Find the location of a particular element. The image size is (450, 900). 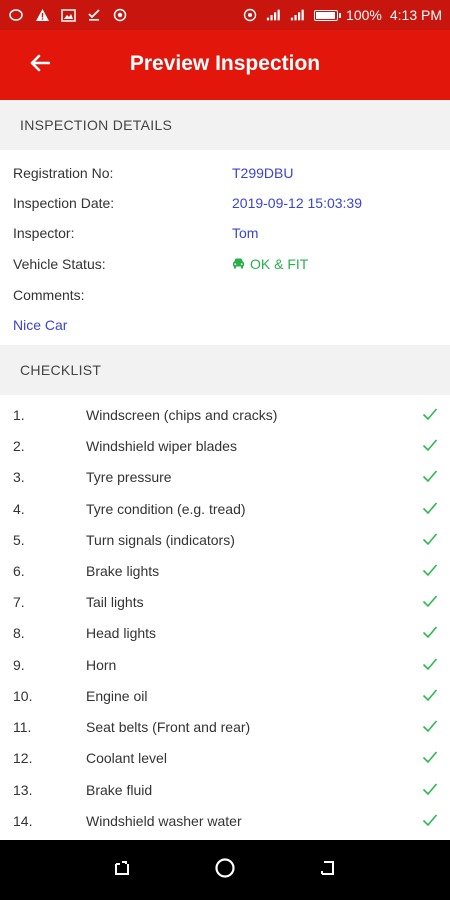

item-number: 12. is located at coordinates (23, 758).